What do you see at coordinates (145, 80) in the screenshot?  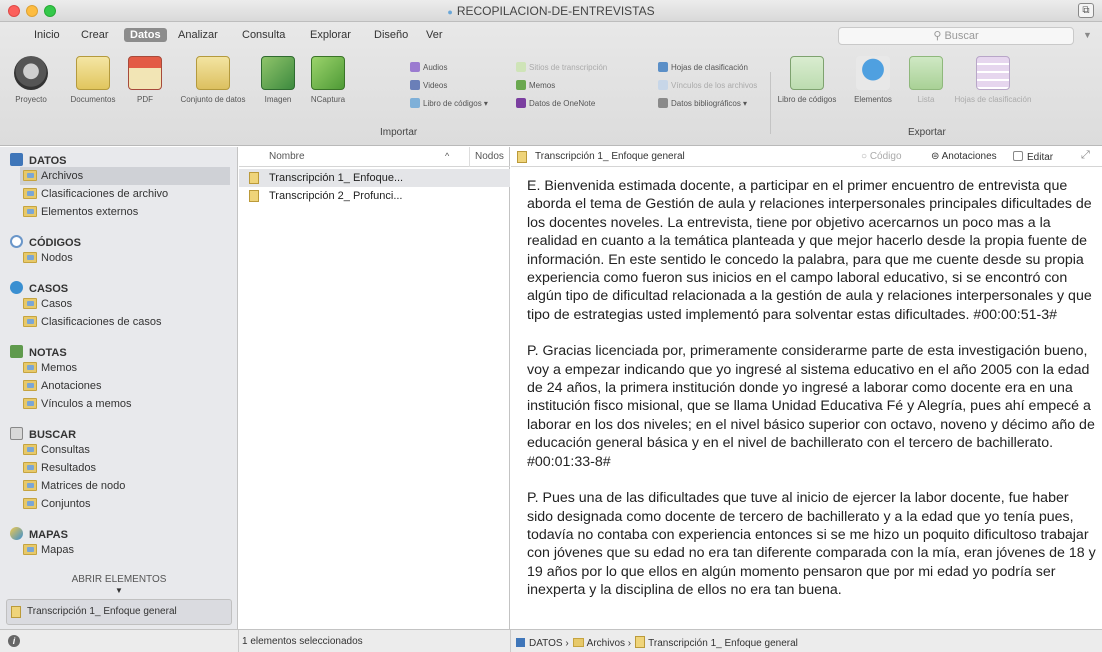 I see `import-pdf-button: PDF` at bounding box center [145, 80].